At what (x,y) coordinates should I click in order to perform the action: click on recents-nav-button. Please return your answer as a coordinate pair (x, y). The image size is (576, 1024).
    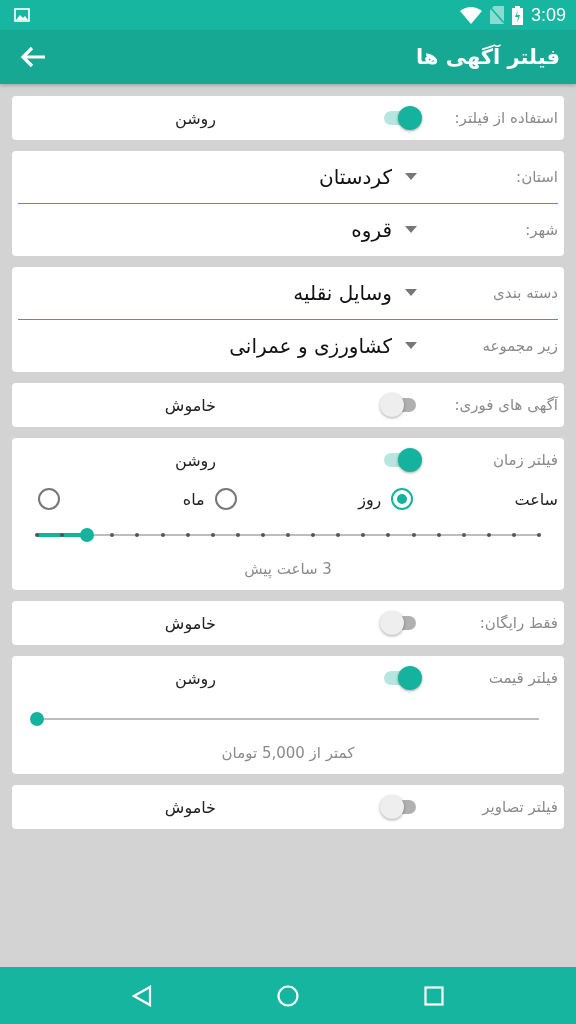
    Looking at the image, I should click on (433, 995).